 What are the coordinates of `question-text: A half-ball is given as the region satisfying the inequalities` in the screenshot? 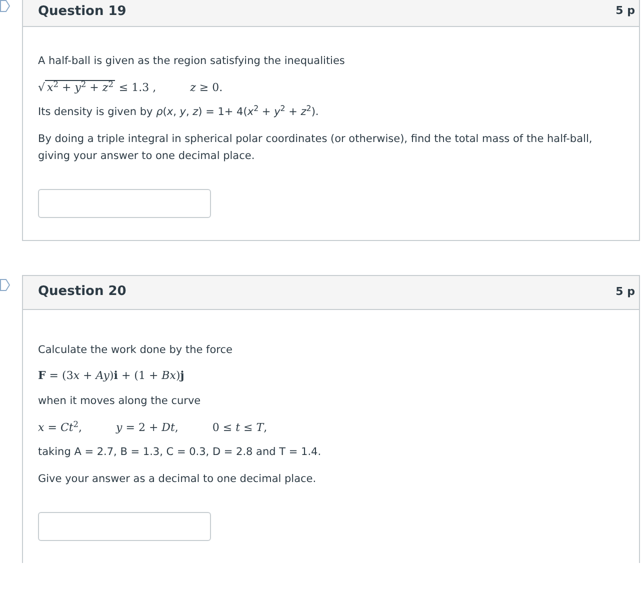 It's located at (192, 61).